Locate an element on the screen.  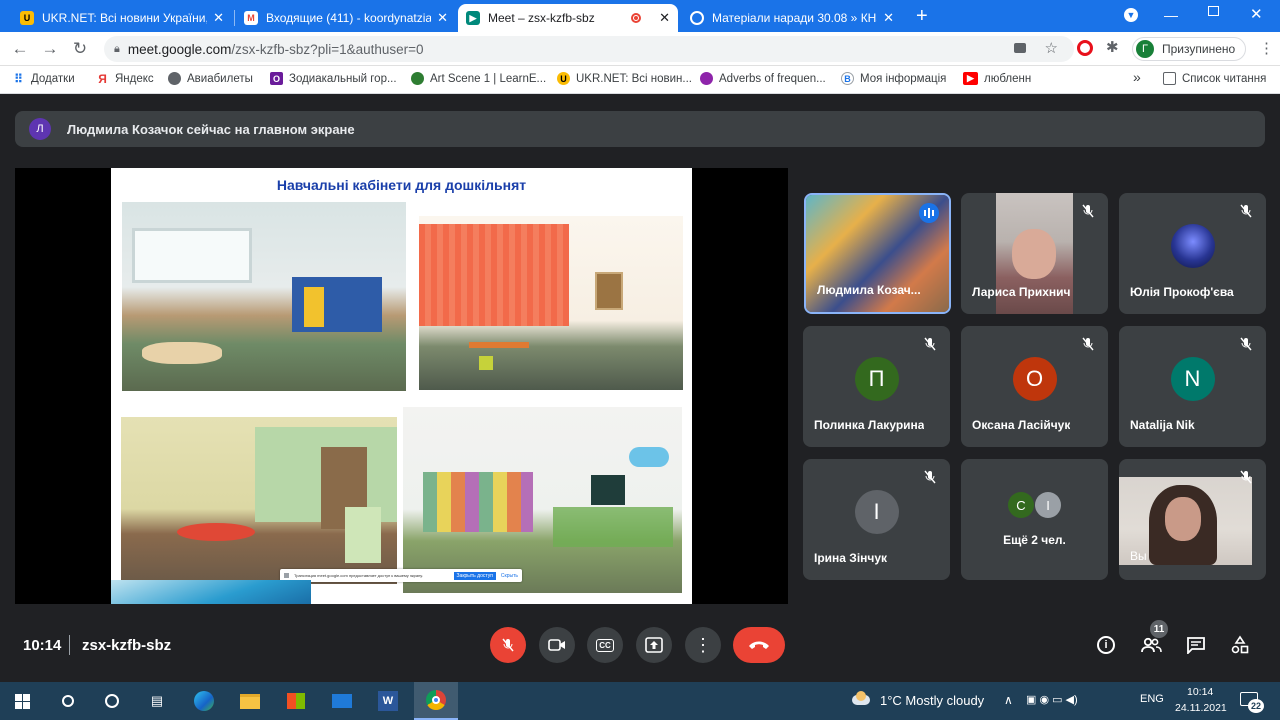
captions-button: CC is located at coordinates (605, 645).